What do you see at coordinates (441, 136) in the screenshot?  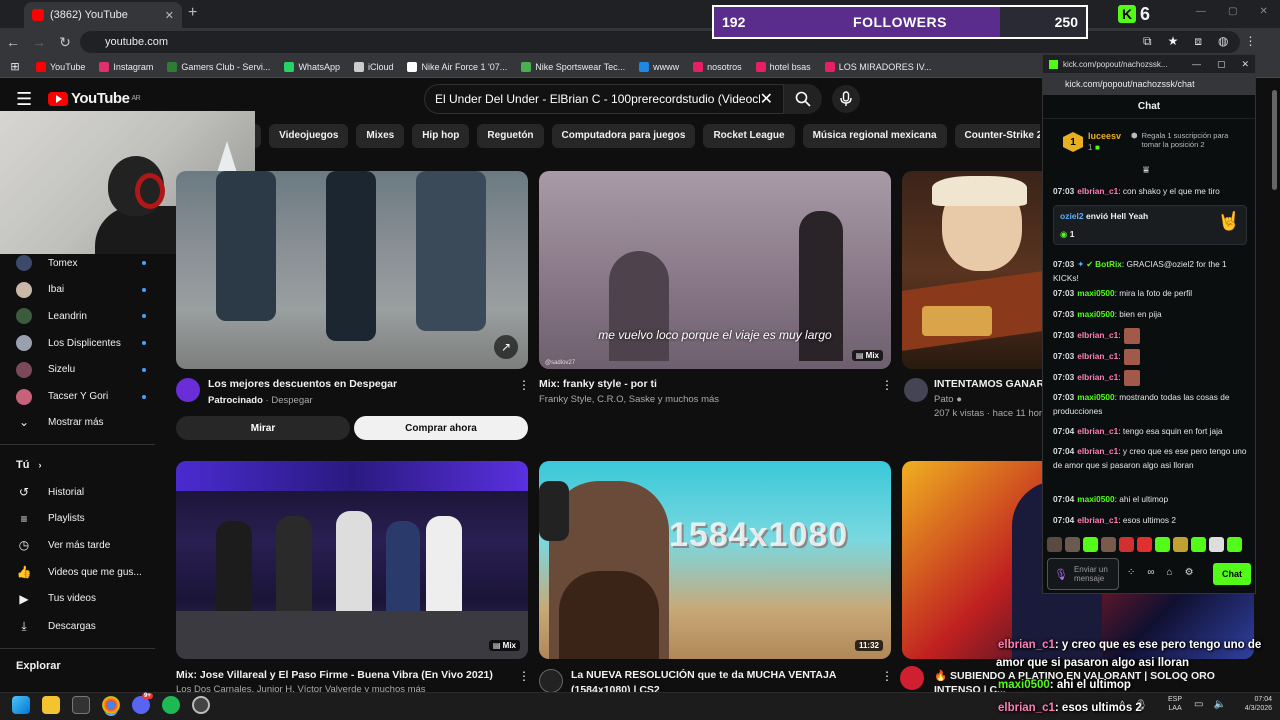 I see `category-chip: Hip hop` at bounding box center [441, 136].